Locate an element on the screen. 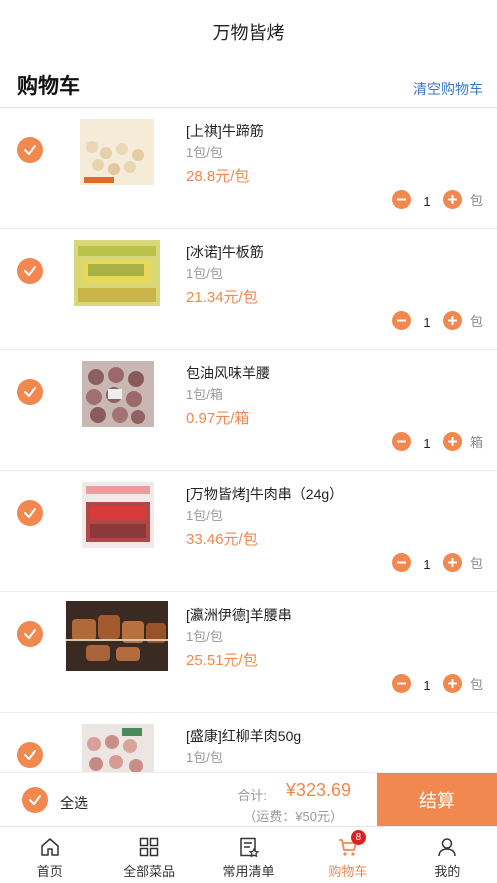 This screenshot has width=497, height=883. tab-cart: 8 购物车 is located at coordinates (347, 855).